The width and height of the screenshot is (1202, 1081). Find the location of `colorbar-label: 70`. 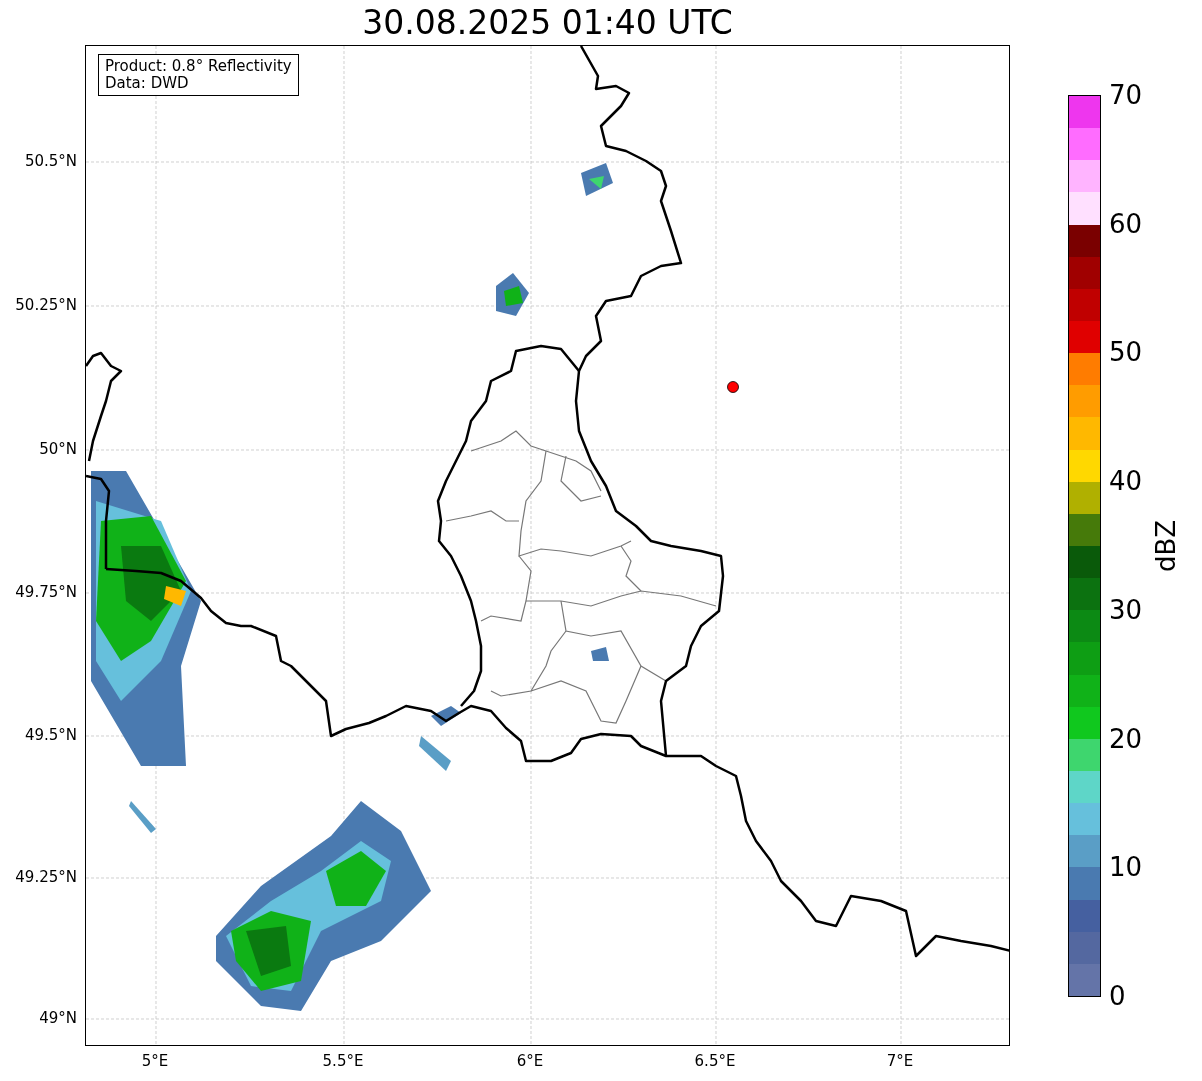

colorbar-label: 70 is located at coordinates (1126, 95).